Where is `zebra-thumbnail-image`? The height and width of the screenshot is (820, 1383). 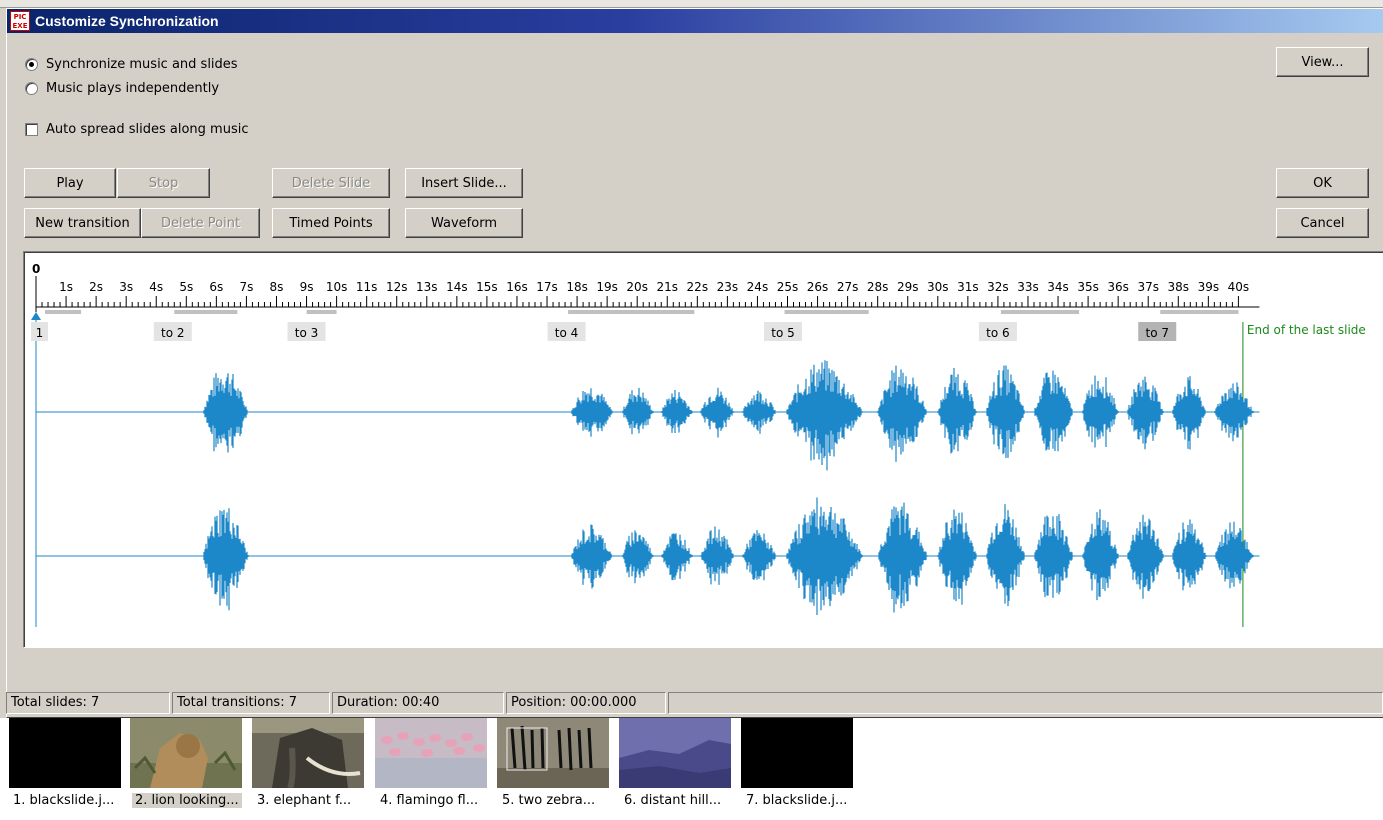
zebra-thumbnail-image is located at coordinates (553, 753).